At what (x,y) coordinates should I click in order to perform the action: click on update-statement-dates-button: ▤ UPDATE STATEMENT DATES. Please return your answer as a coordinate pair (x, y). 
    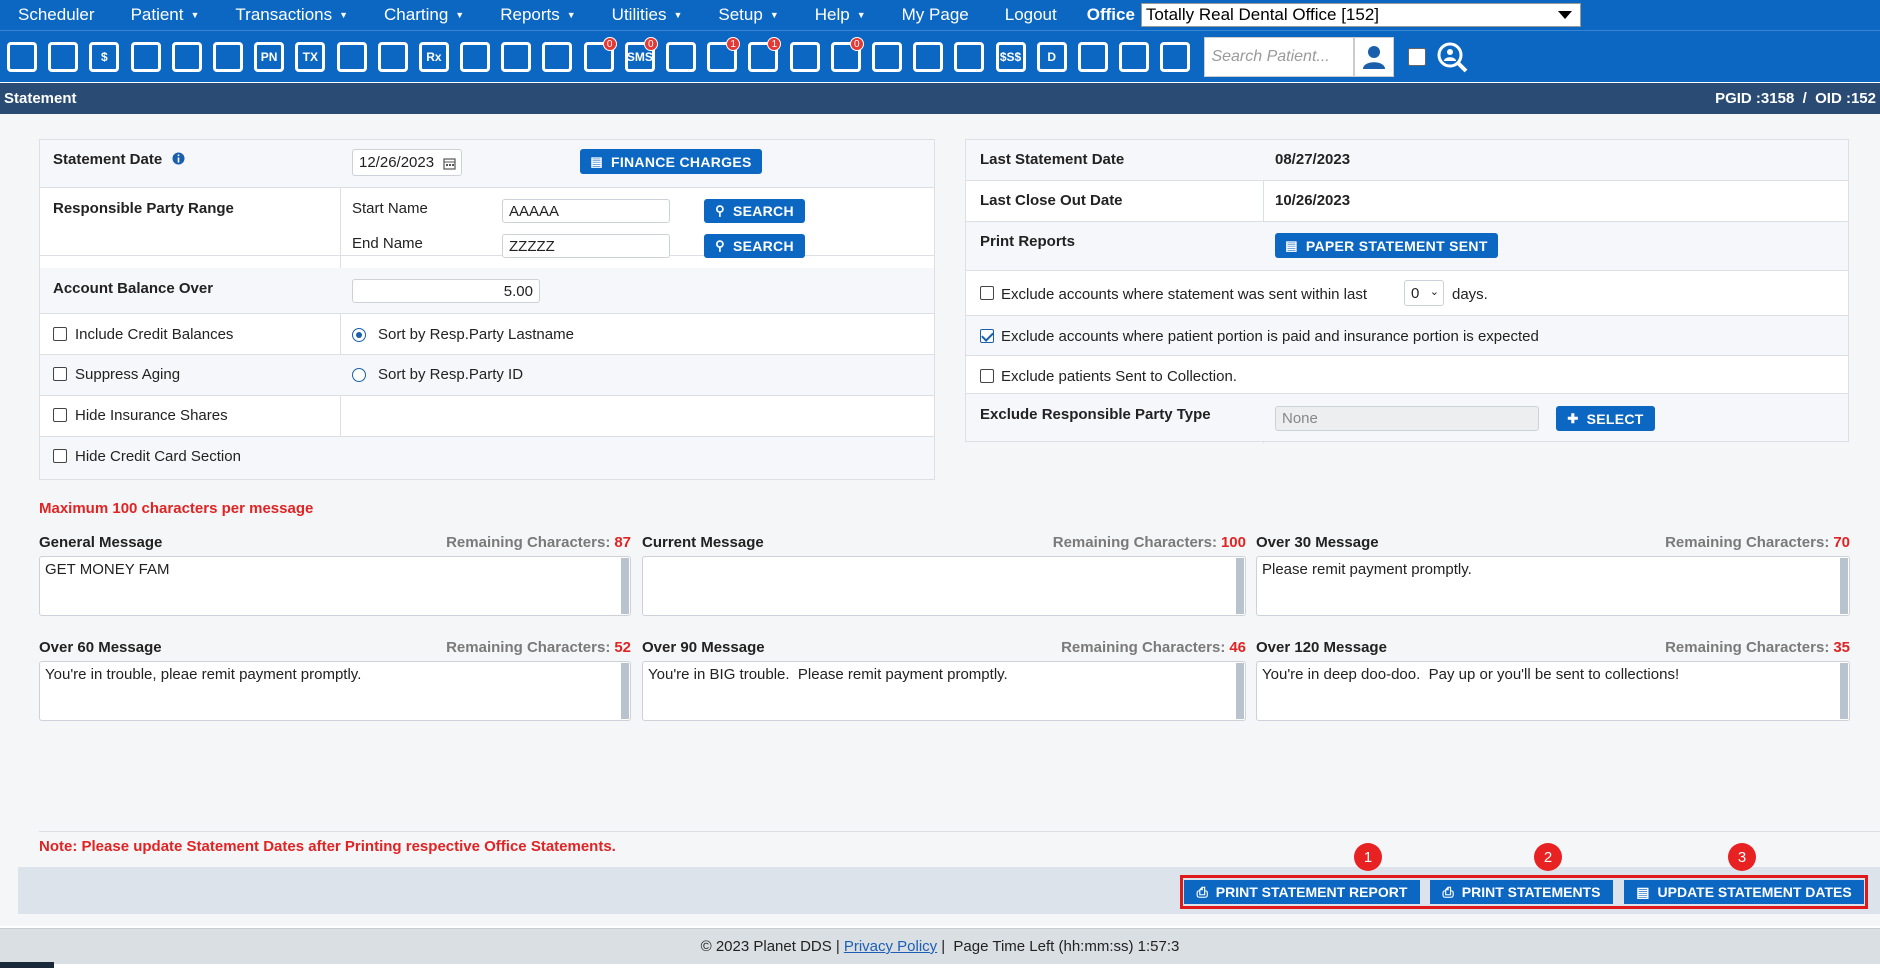
    Looking at the image, I should click on (1744, 892).